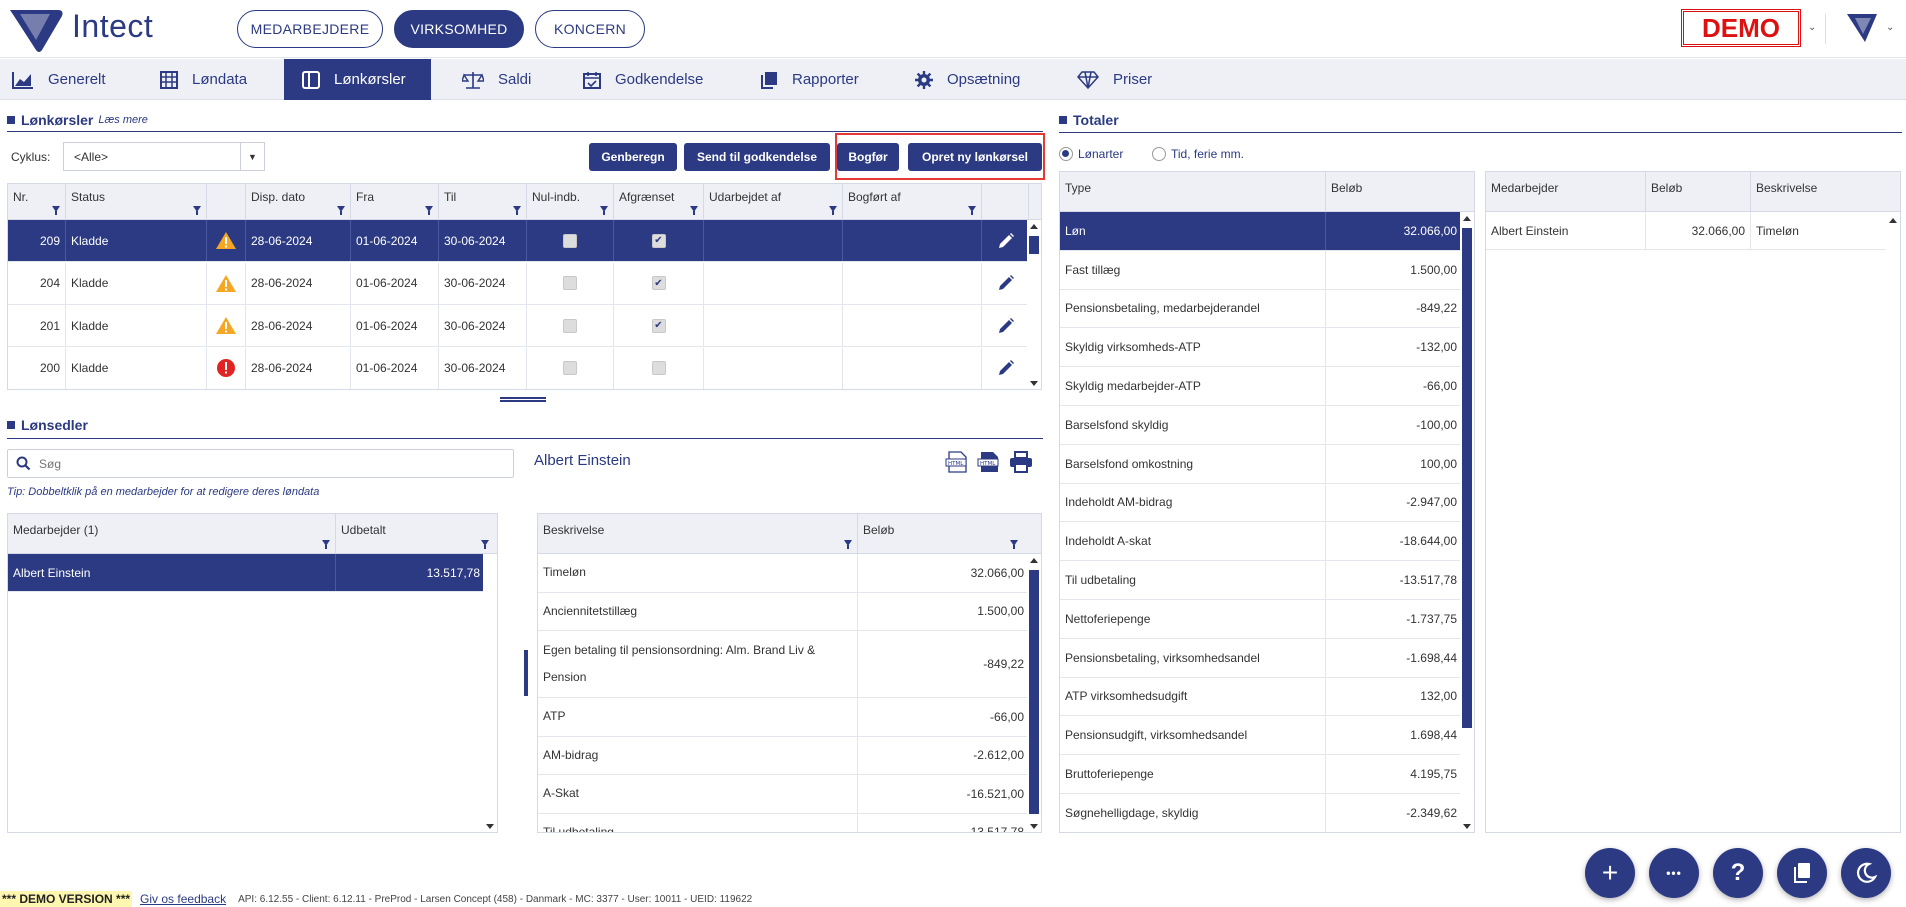  What do you see at coordinates (985, 79) in the screenshot?
I see `nav-opsaetning: Opsætning` at bounding box center [985, 79].